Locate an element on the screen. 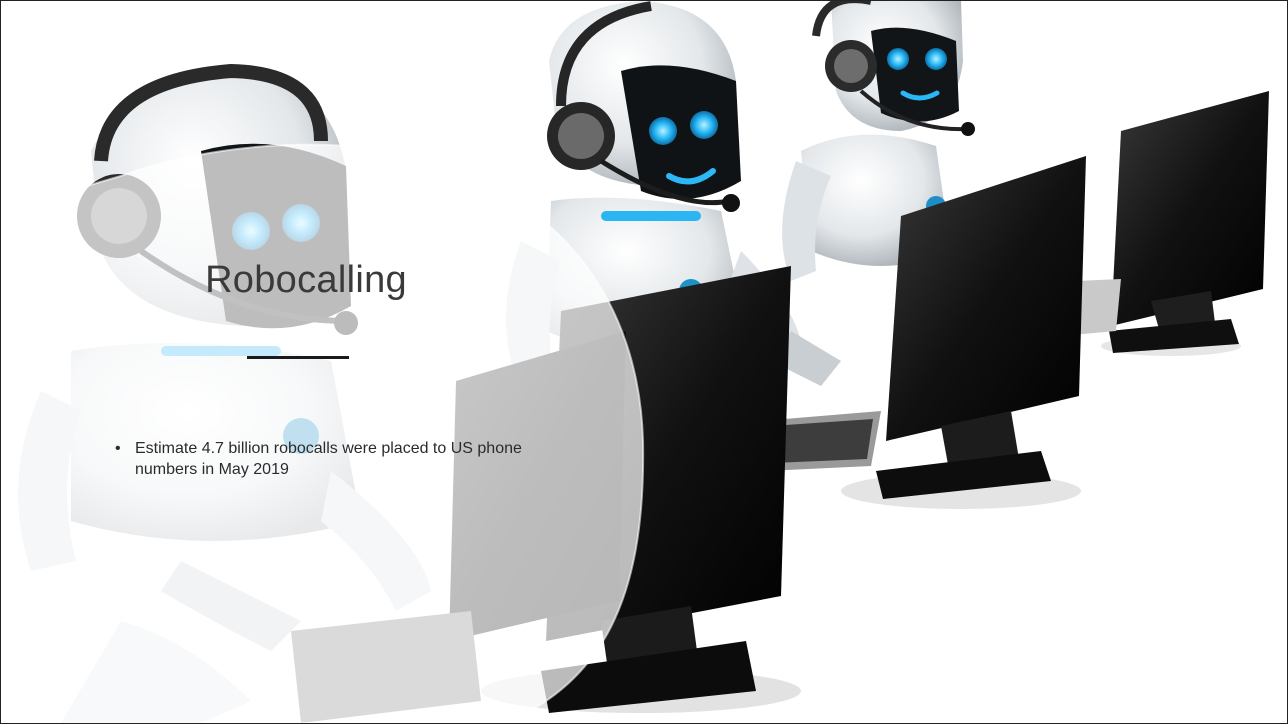 The width and height of the screenshot is (1288, 724). title-underline is located at coordinates (298, 357).